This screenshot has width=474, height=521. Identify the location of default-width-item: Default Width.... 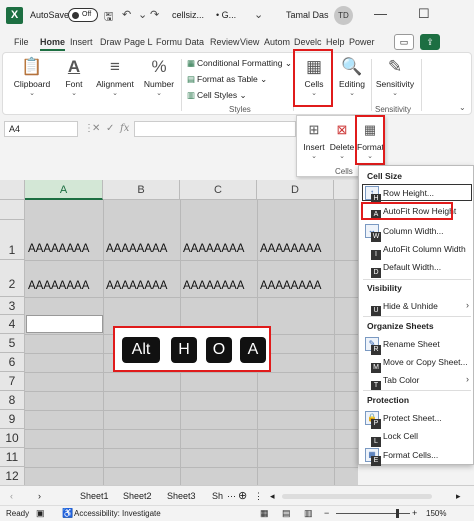
(412, 267).